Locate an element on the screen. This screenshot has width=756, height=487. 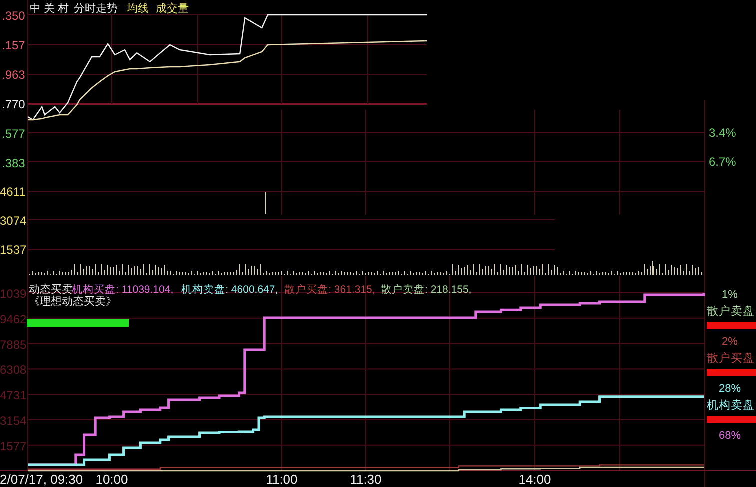
time-axis-label: 10:00 is located at coordinates (112, 479).